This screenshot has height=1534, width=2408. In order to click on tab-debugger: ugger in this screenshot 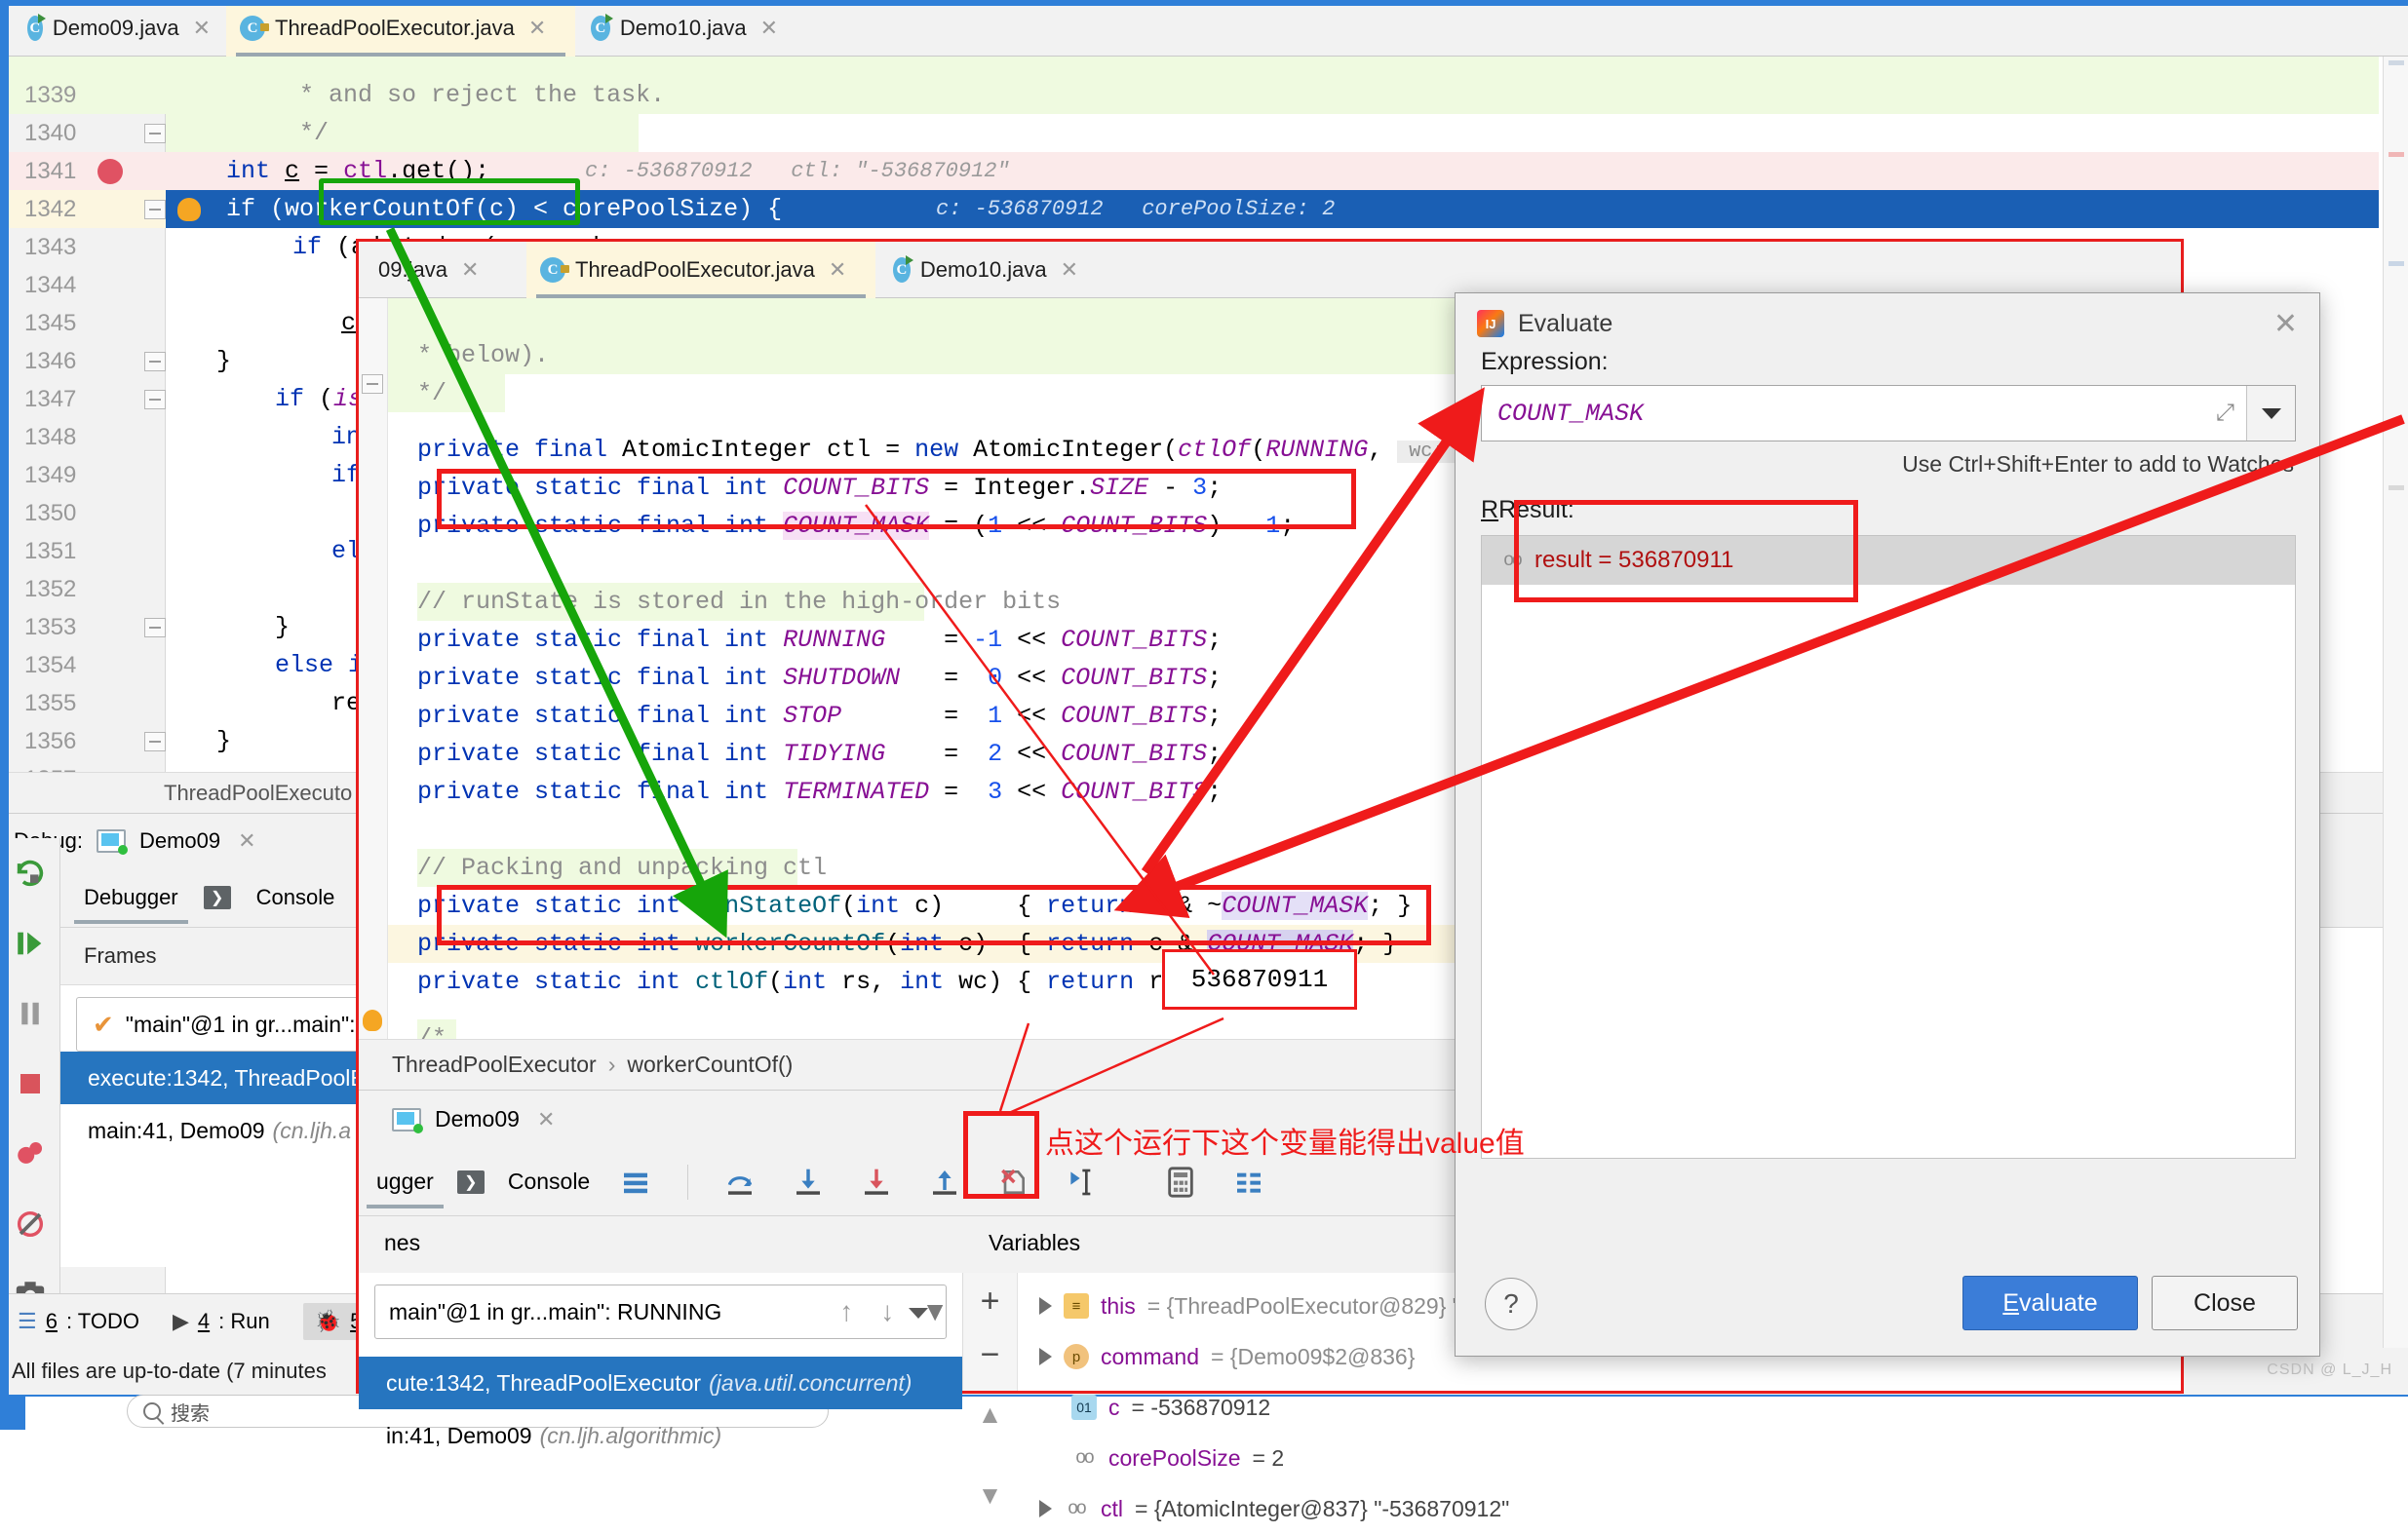, I will do `click(405, 1188)`.